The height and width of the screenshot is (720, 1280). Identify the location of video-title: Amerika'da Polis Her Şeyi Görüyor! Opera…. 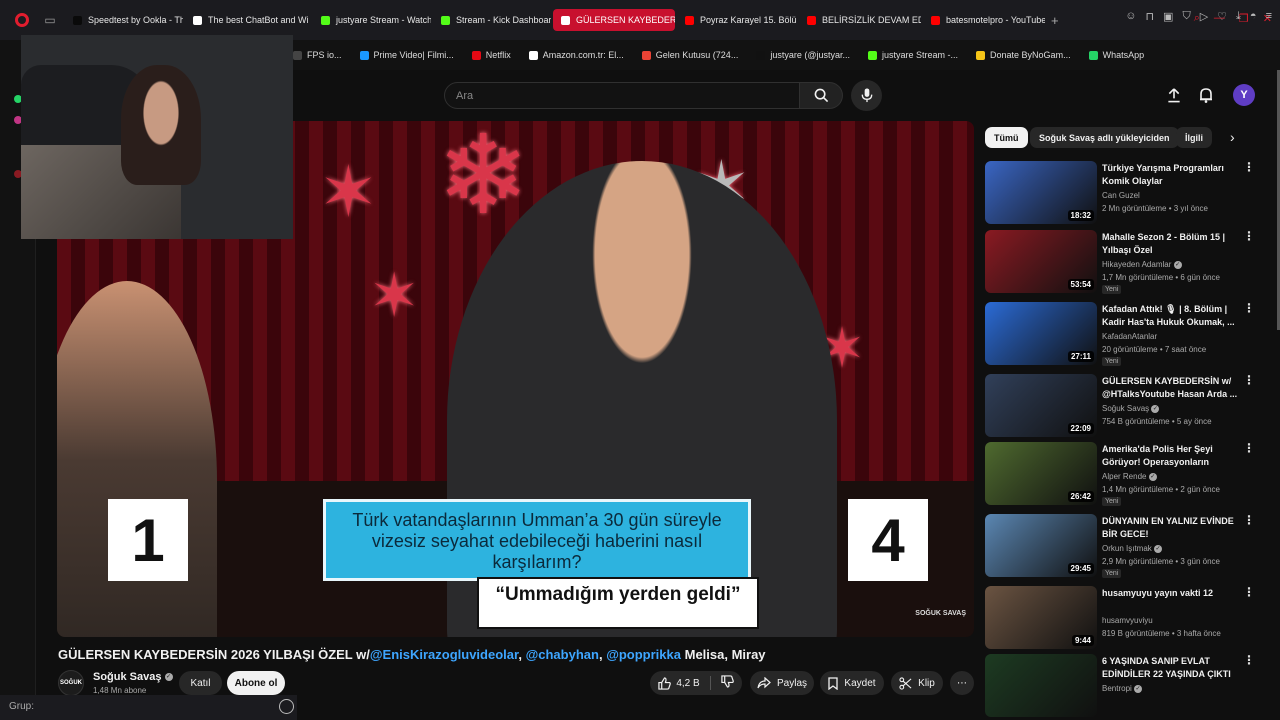
(1172, 456).